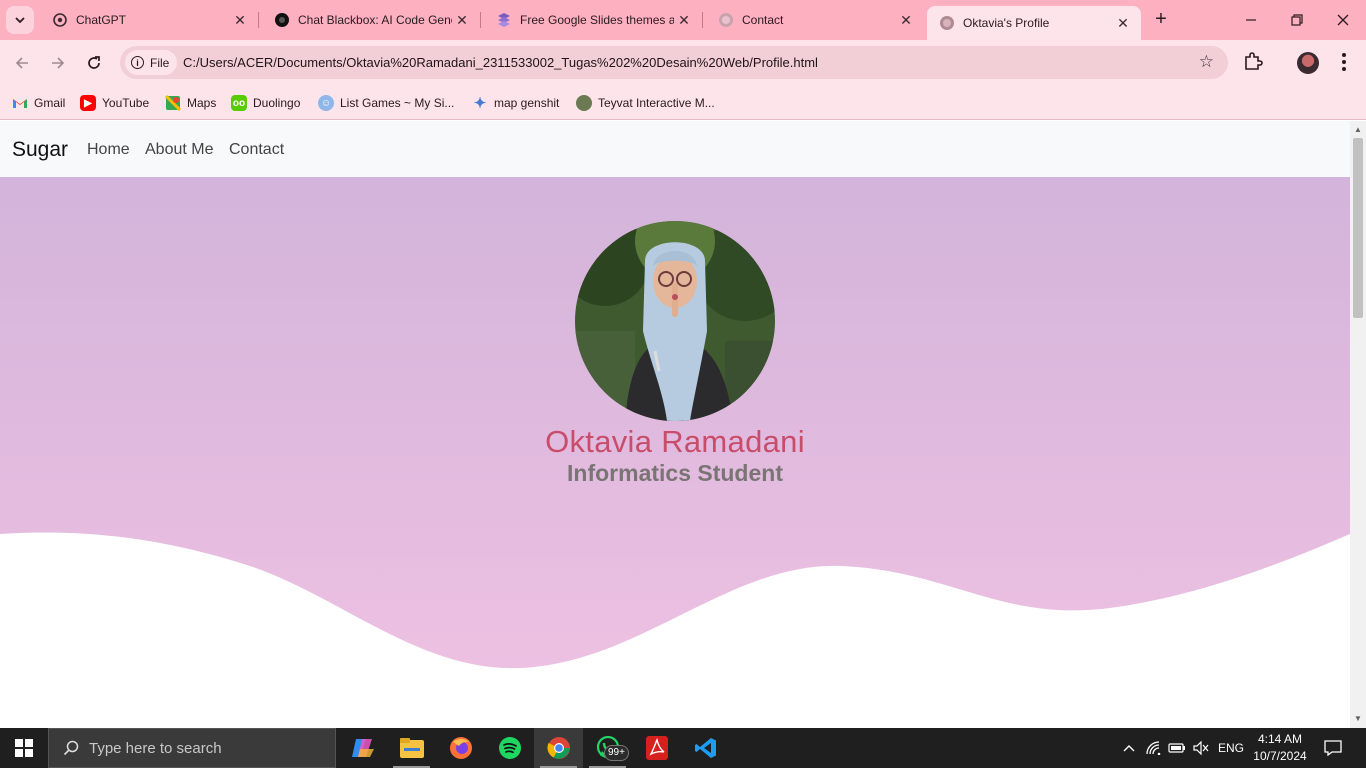 Image resolution: width=1366 pixels, height=768 pixels. I want to click on gmail-icon, so click(20, 103).